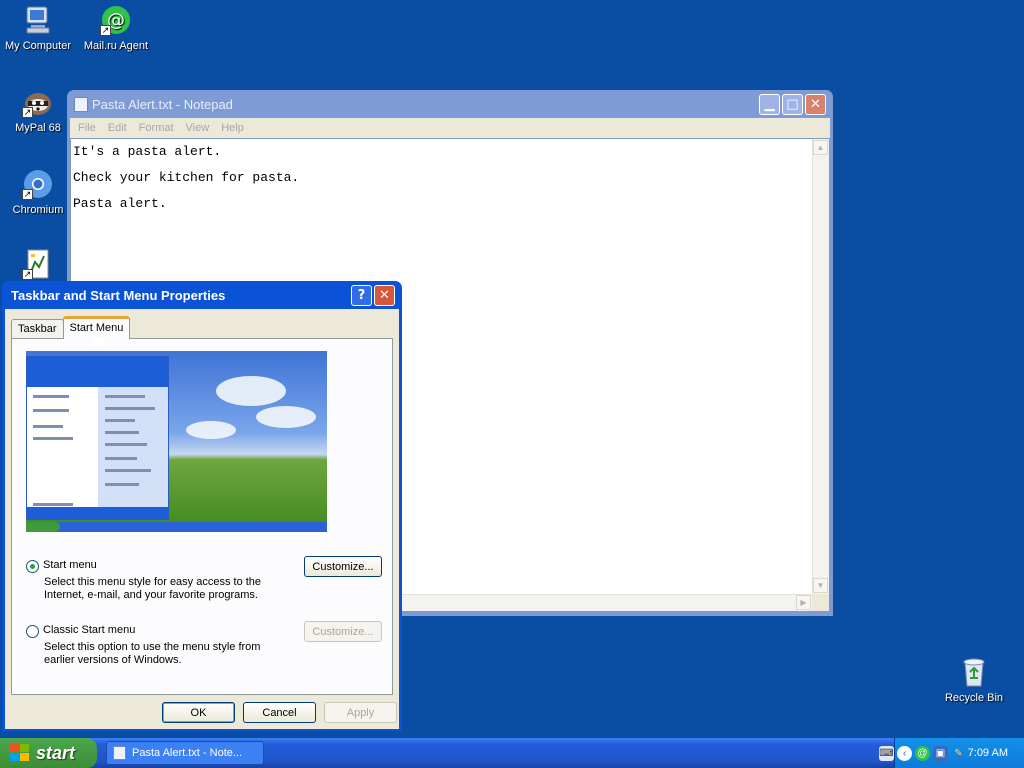  I want to click on desktop-icon-label: Chromium, so click(38, 210).